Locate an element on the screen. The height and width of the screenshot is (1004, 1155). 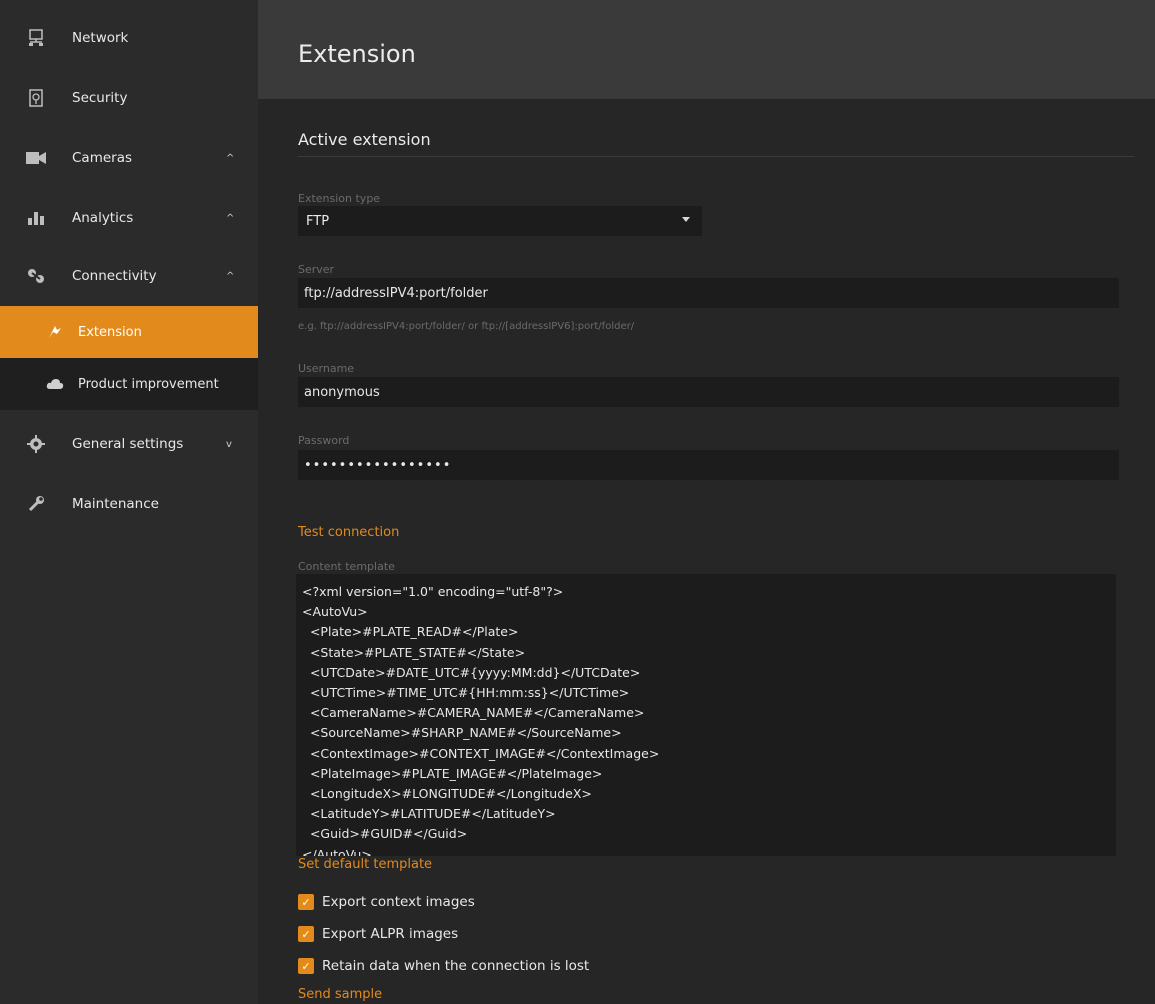
cloud-icon is located at coordinates (55, 384).